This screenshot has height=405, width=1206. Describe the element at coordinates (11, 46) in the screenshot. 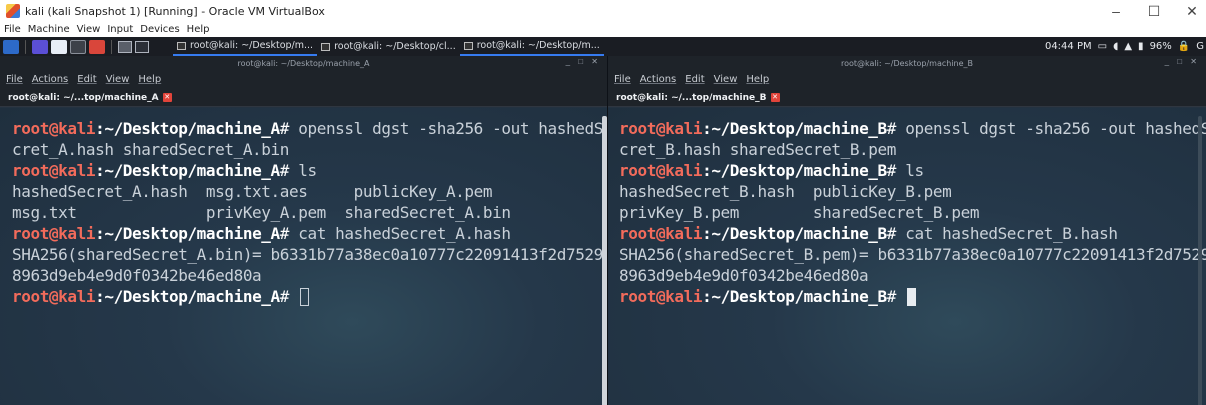

I see `kali-menu-icon` at that location.